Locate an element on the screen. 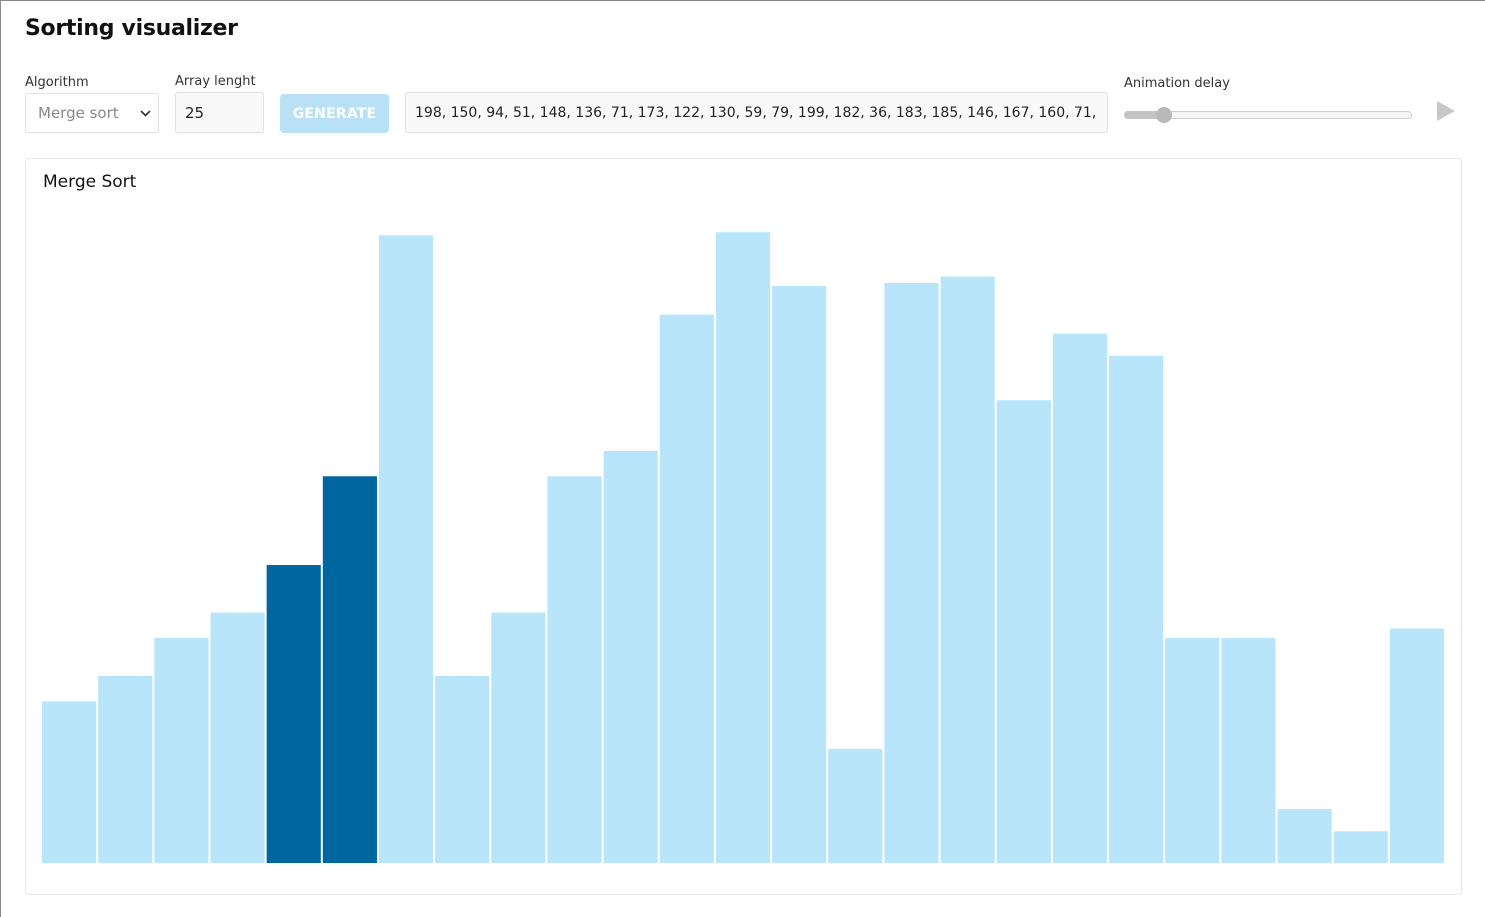 The height and width of the screenshot is (917, 1485). algorithm-select: Merge sort is located at coordinates (92, 113).